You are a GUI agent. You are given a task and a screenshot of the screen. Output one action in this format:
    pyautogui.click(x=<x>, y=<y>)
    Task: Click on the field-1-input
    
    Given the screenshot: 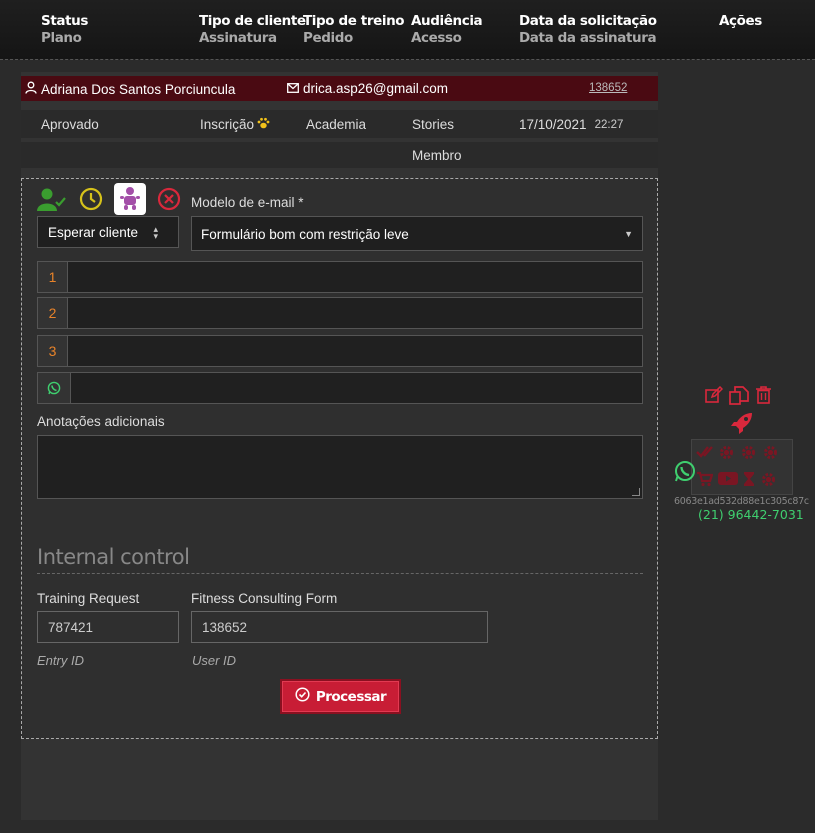 What is the action you would take?
    pyautogui.click(x=355, y=277)
    